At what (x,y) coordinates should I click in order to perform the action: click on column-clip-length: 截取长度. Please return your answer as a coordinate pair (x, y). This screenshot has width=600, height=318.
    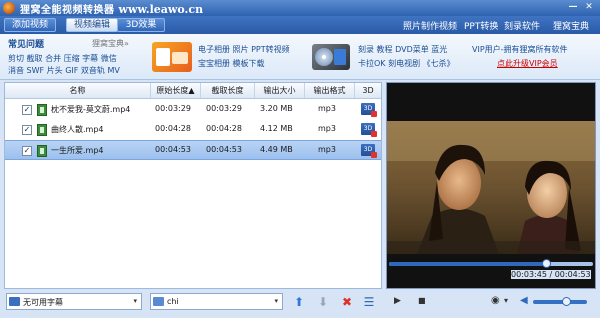
    Looking at the image, I should click on (228, 90).